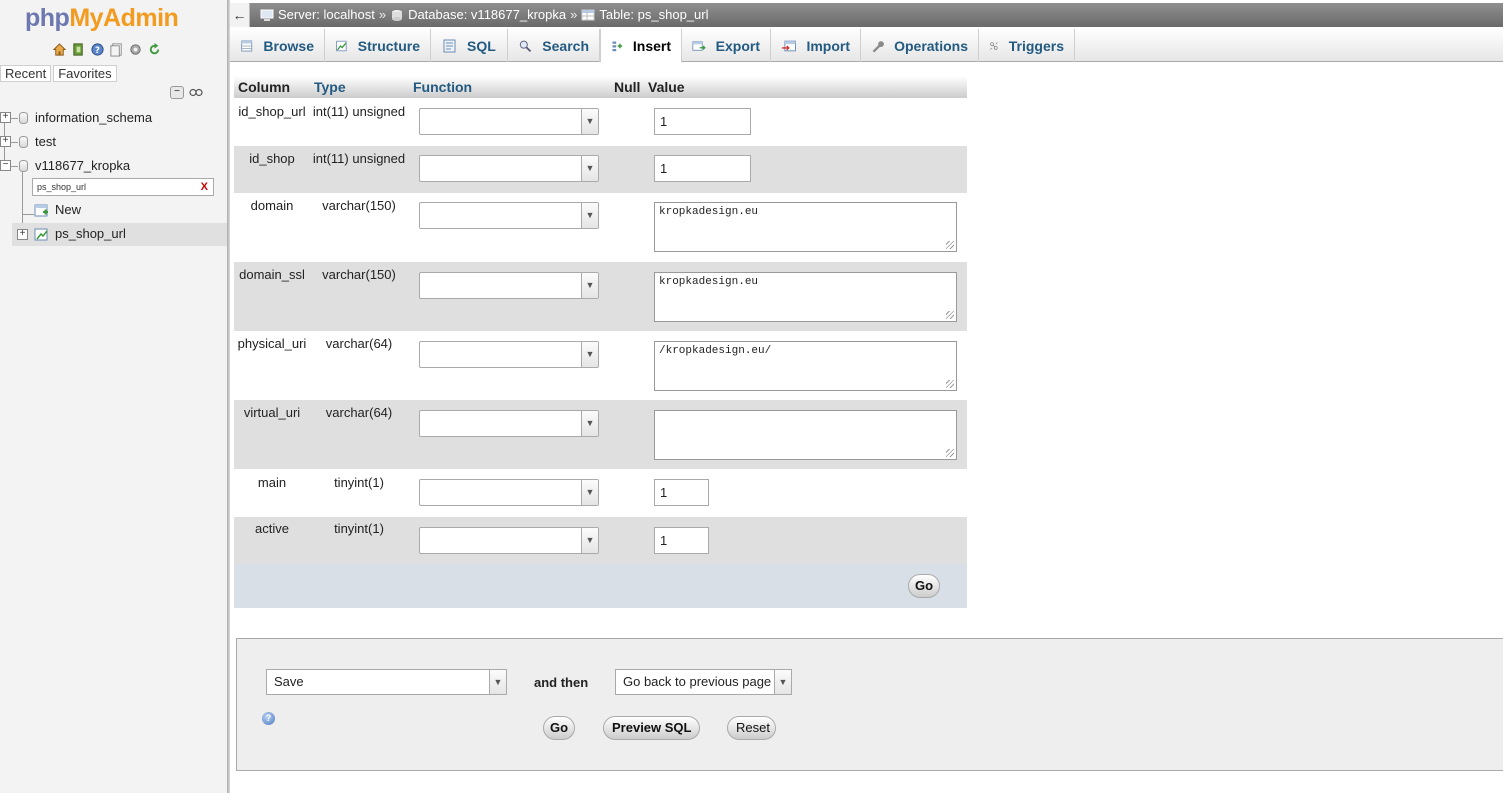 The width and height of the screenshot is (1503, 793). What do you see at coordinates (135, 49) in the screenshot?
I see `settings-icon` at bounding box center [135, 49].